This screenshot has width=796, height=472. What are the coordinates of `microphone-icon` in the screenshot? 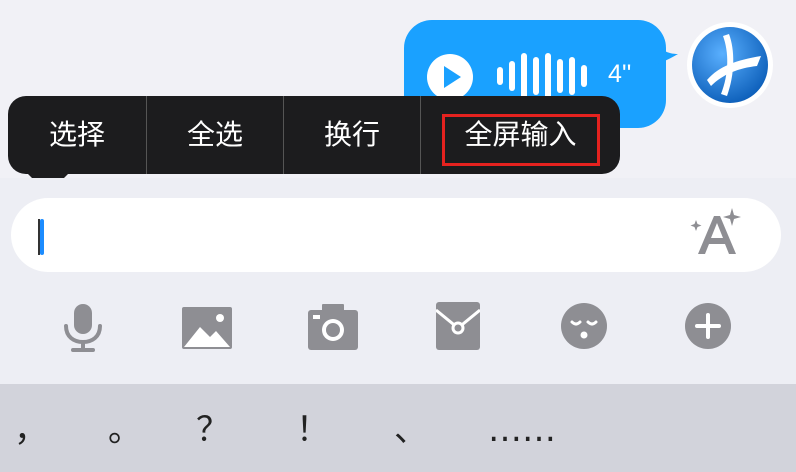 It's located at (83, 327).